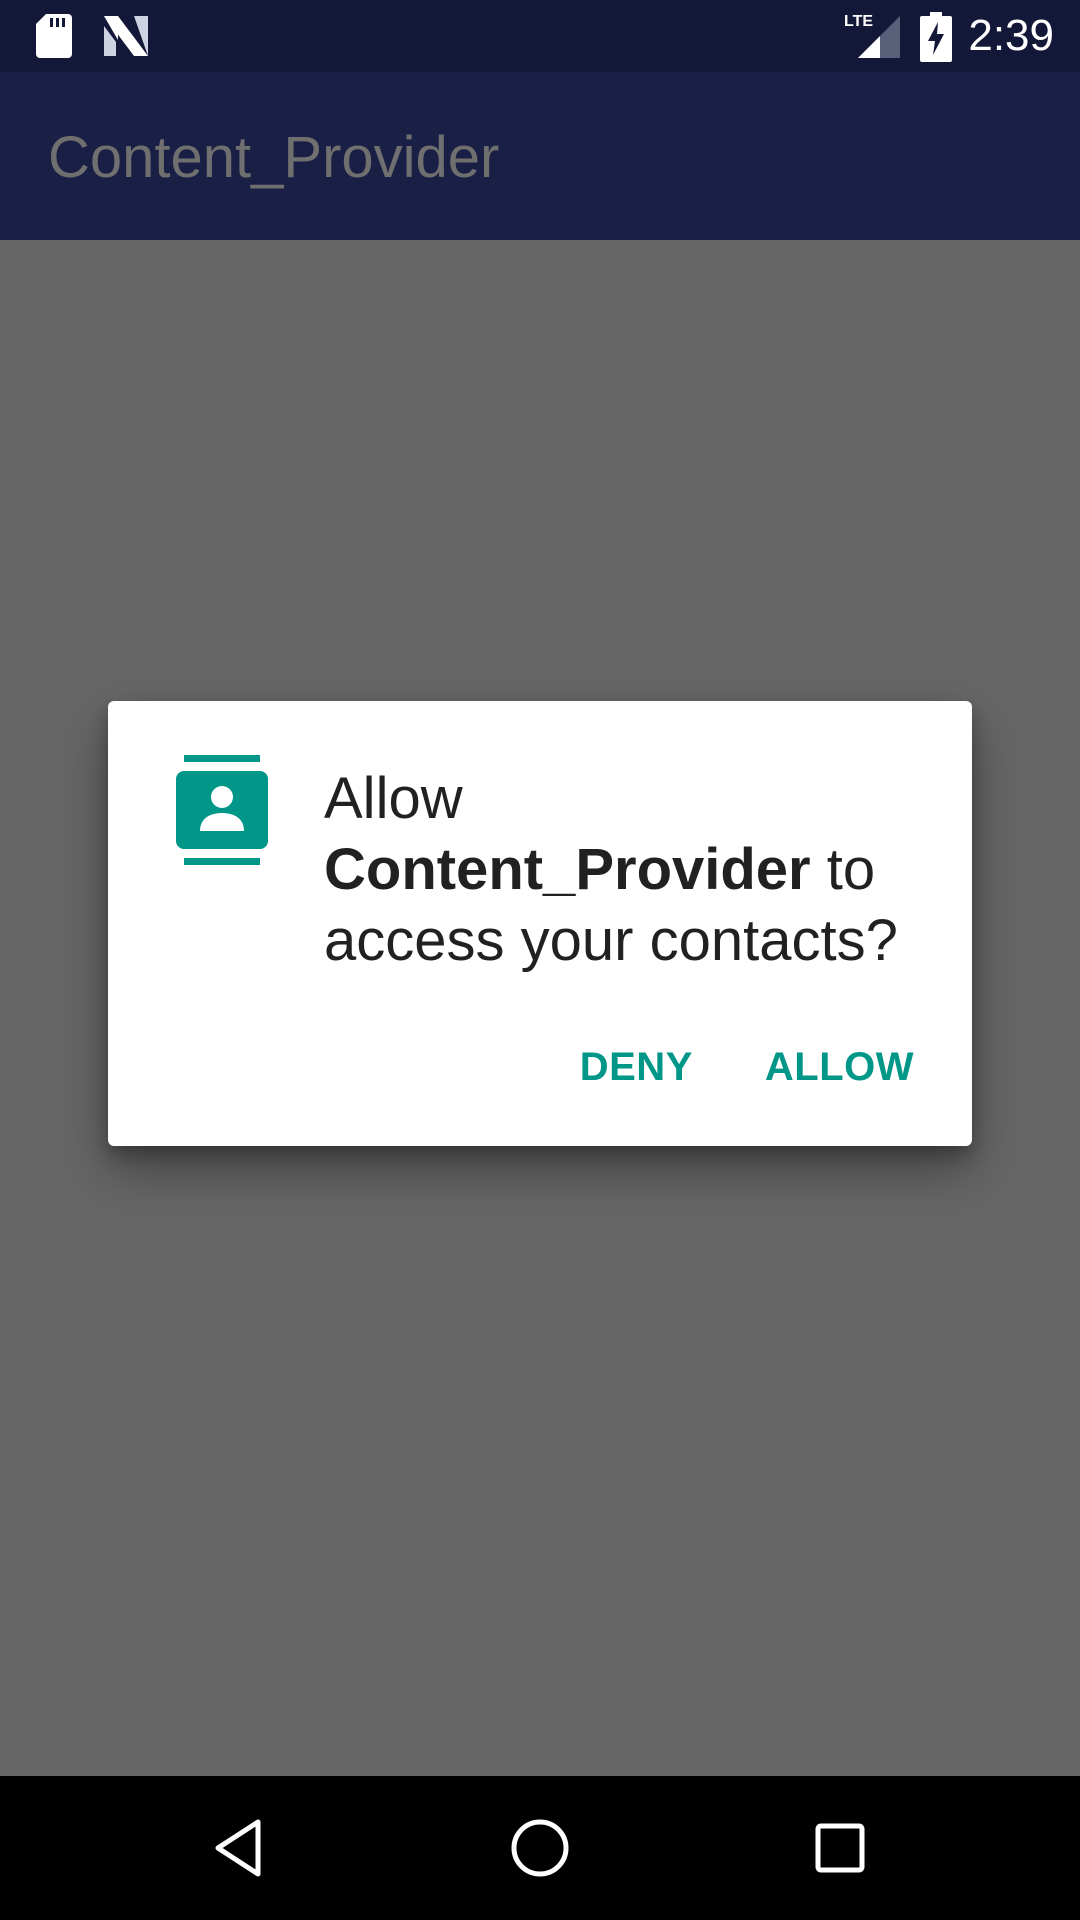  What do you see at coordinates (393, 798) in the screenshot?
I see `message-prefix: Allow` at bounding box center [393, 798].